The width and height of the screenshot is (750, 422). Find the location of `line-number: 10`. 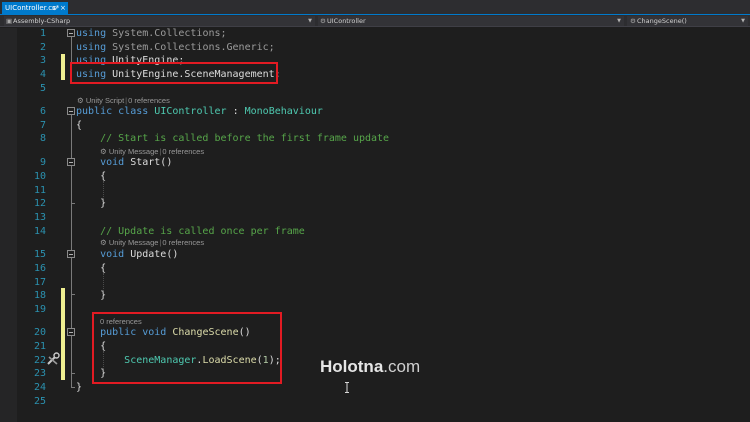

line-number: 10 is located at coordinates (39, 176).